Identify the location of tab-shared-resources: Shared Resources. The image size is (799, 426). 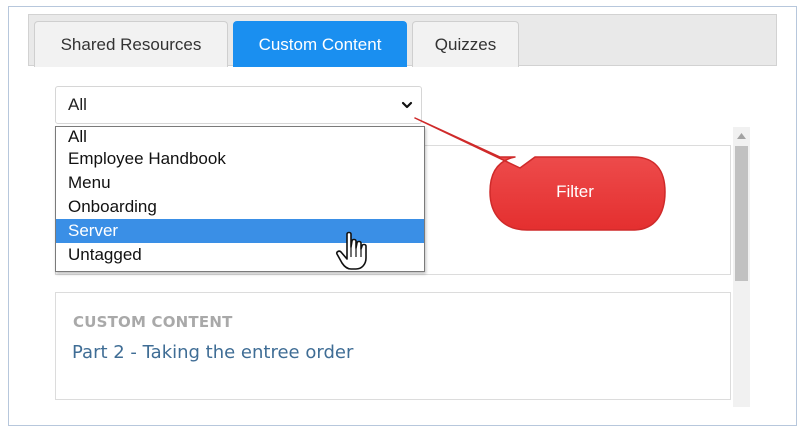
(131, 44).